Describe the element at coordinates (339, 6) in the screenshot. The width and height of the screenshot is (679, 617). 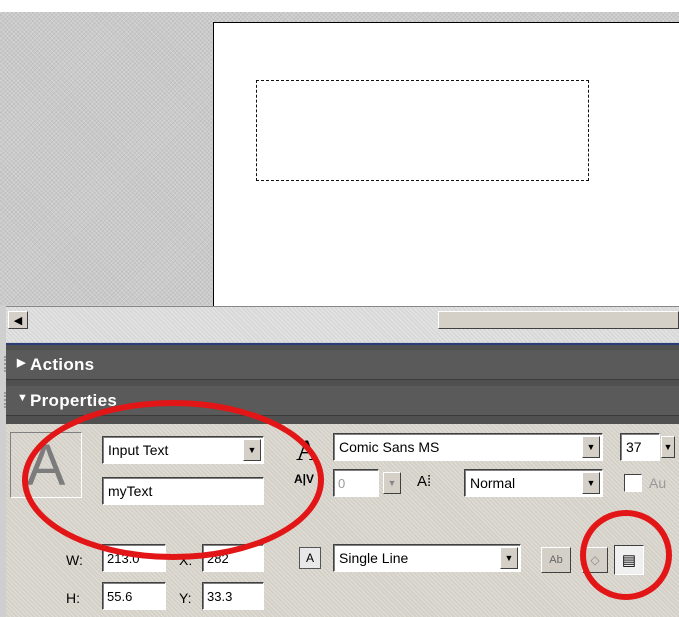
I see `stage-top-band` at that location.